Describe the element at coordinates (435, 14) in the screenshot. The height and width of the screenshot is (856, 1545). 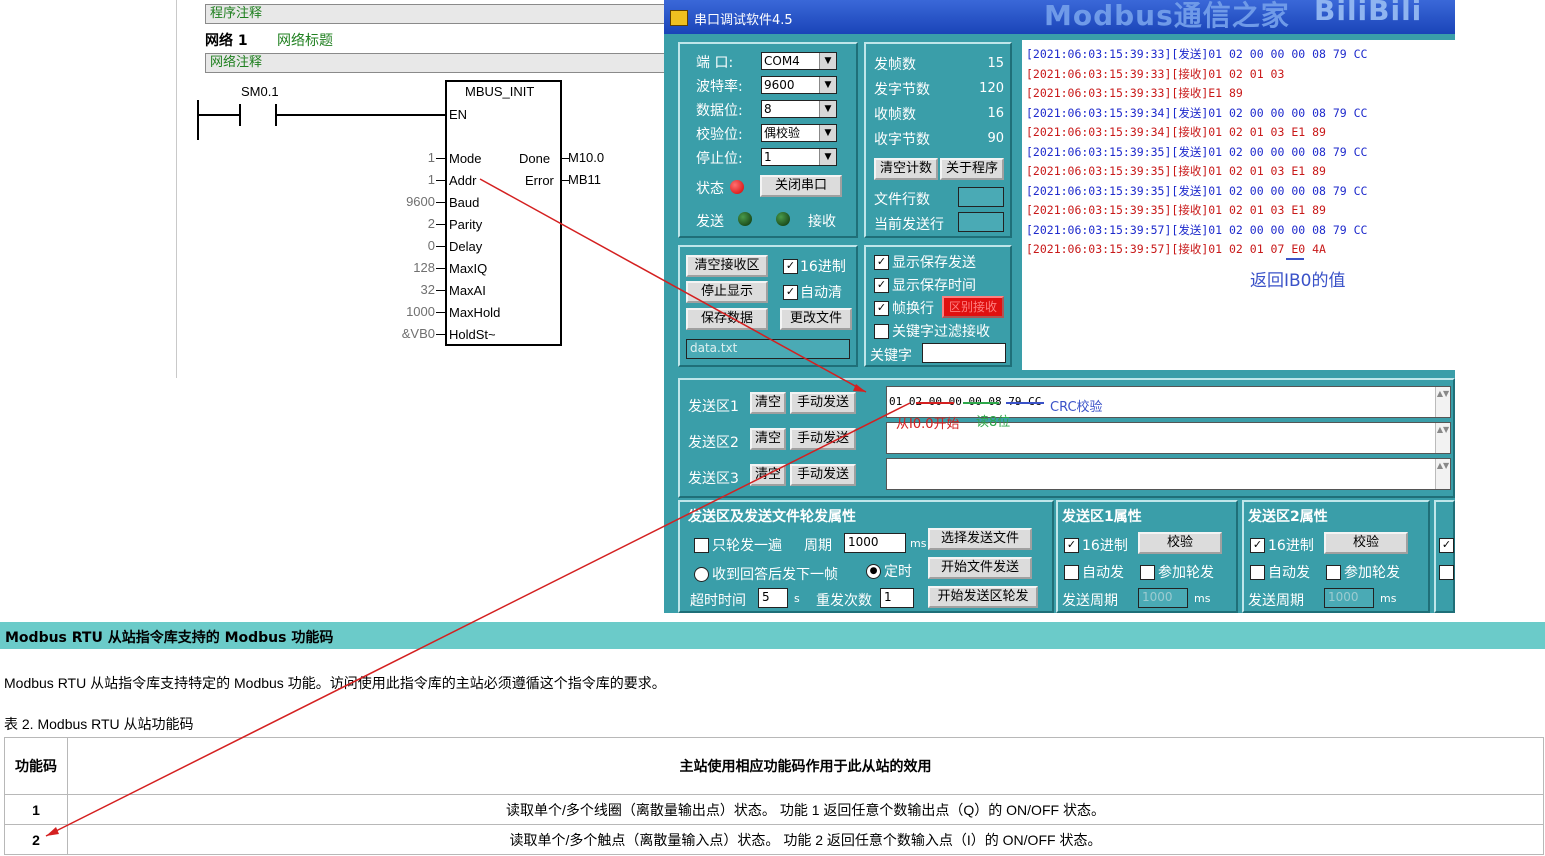
I see `program-comment: 程序注释` at that location.